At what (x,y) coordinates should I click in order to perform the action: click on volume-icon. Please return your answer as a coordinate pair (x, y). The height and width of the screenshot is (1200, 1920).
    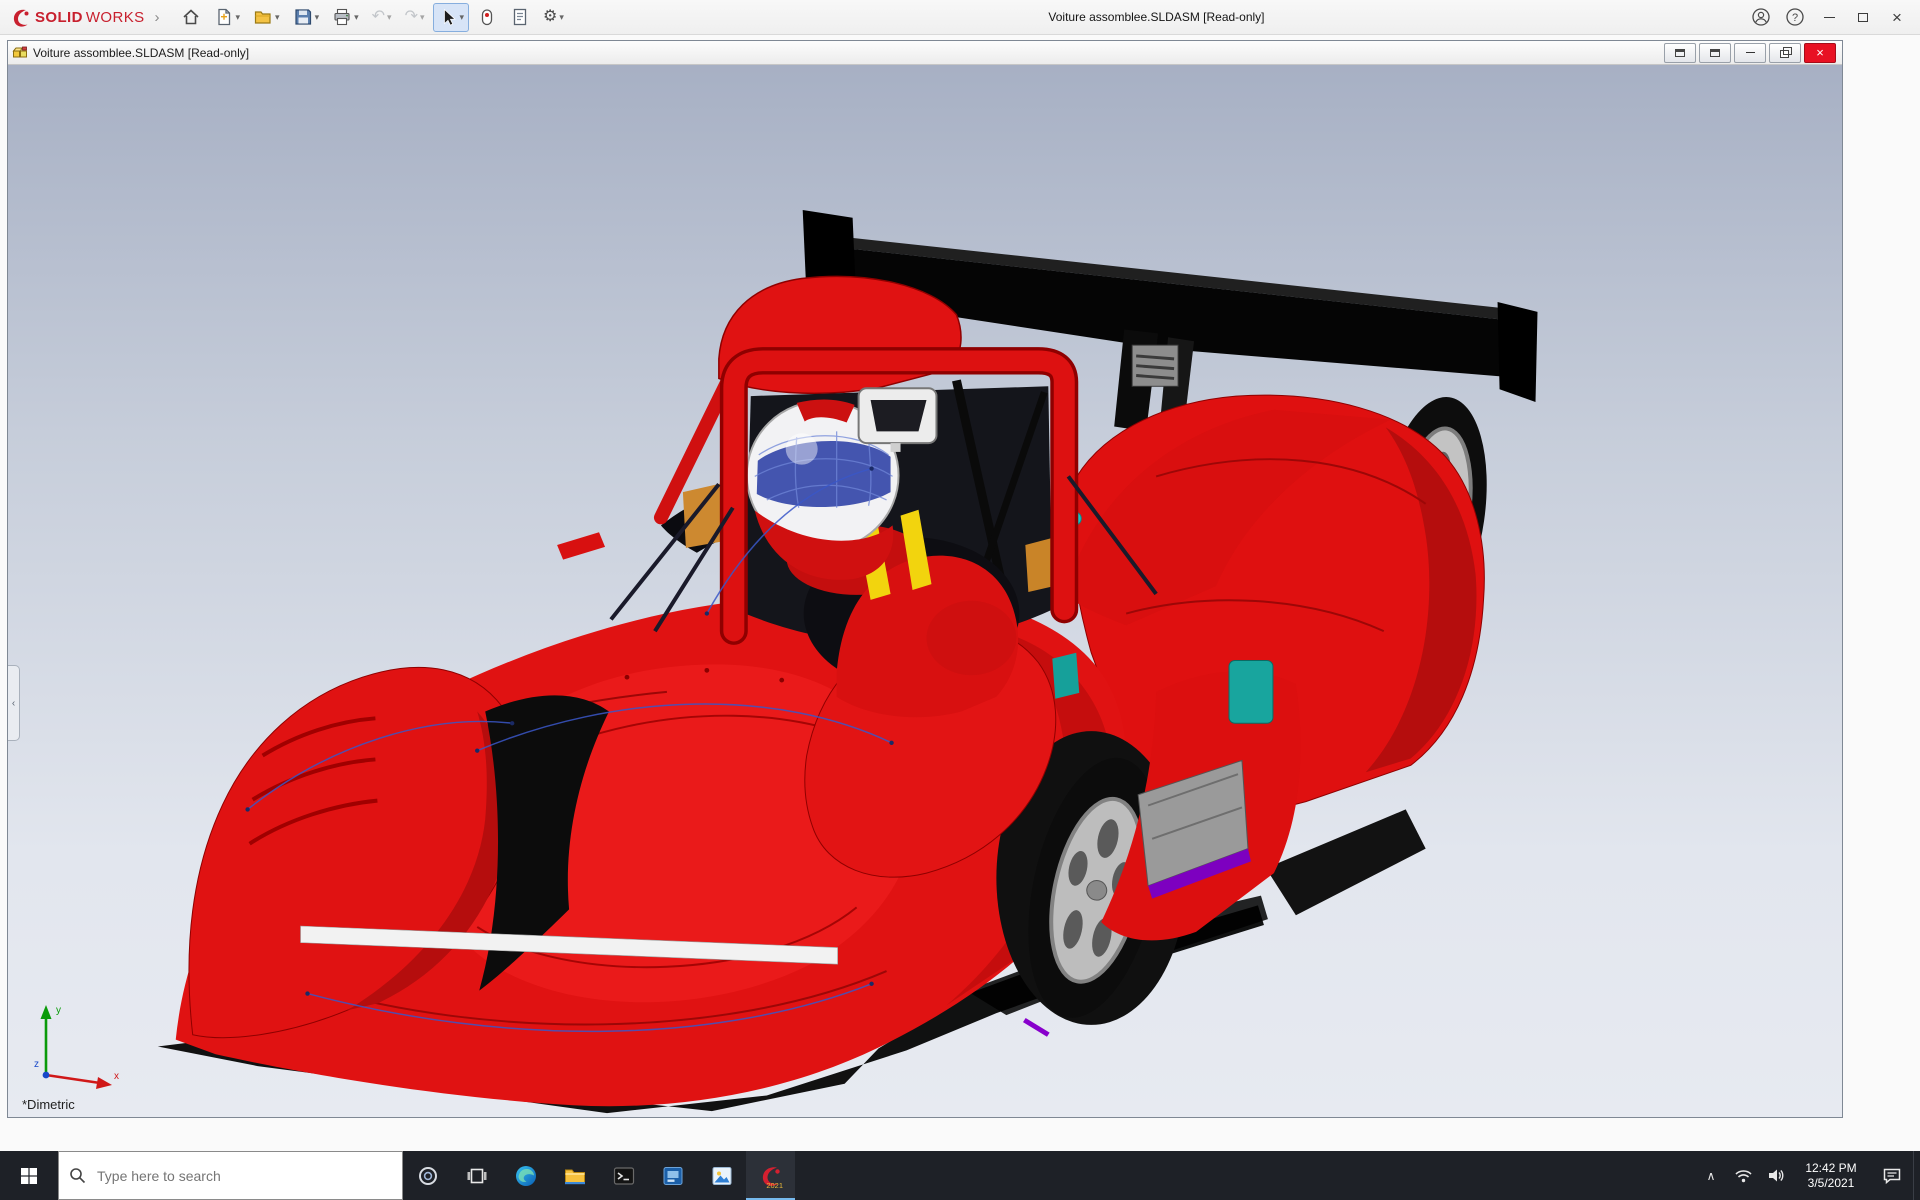
    Looking at the image, I should click on (1775, 1175).